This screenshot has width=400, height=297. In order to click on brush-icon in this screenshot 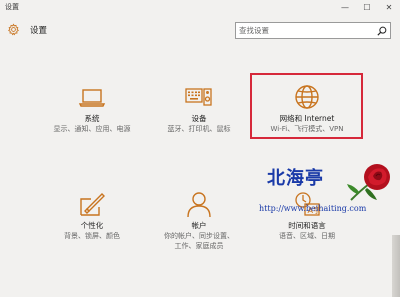, I will do `click(92, 204)`.